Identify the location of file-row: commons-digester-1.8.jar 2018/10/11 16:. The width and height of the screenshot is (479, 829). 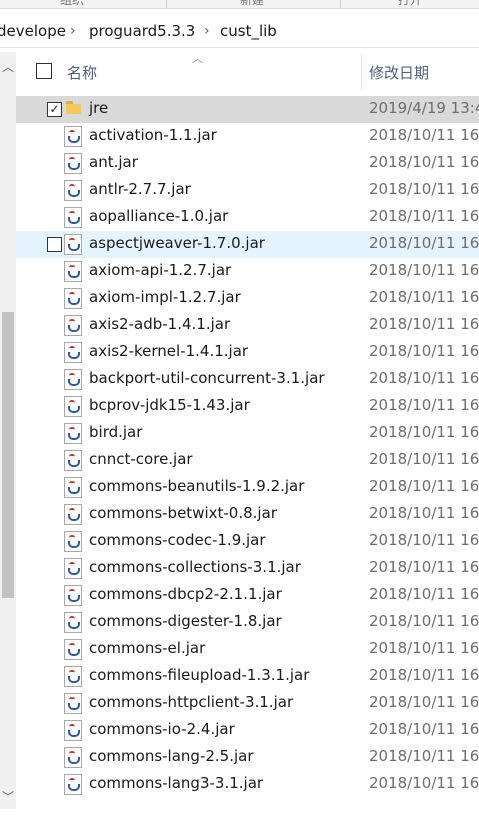
(247, 622).